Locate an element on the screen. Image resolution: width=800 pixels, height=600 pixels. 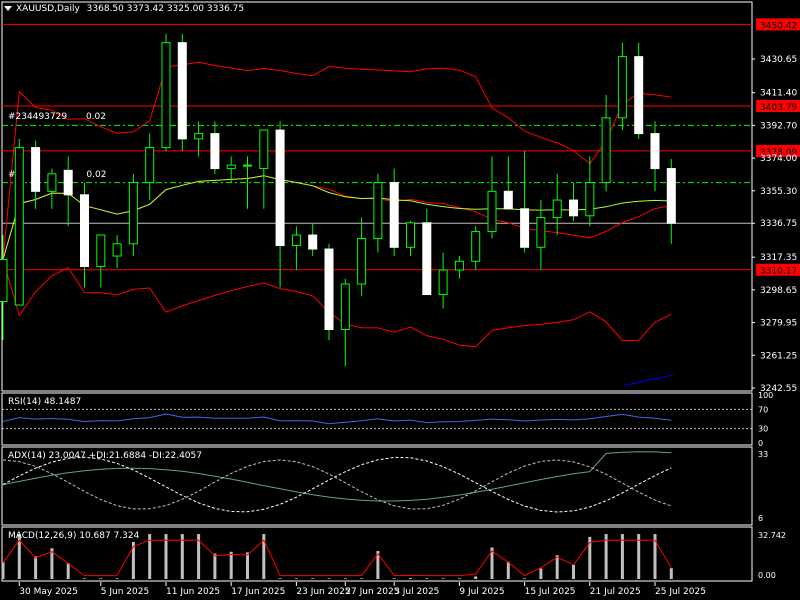
order-label-2: # 0.02 is located at coordinates (59, 175).